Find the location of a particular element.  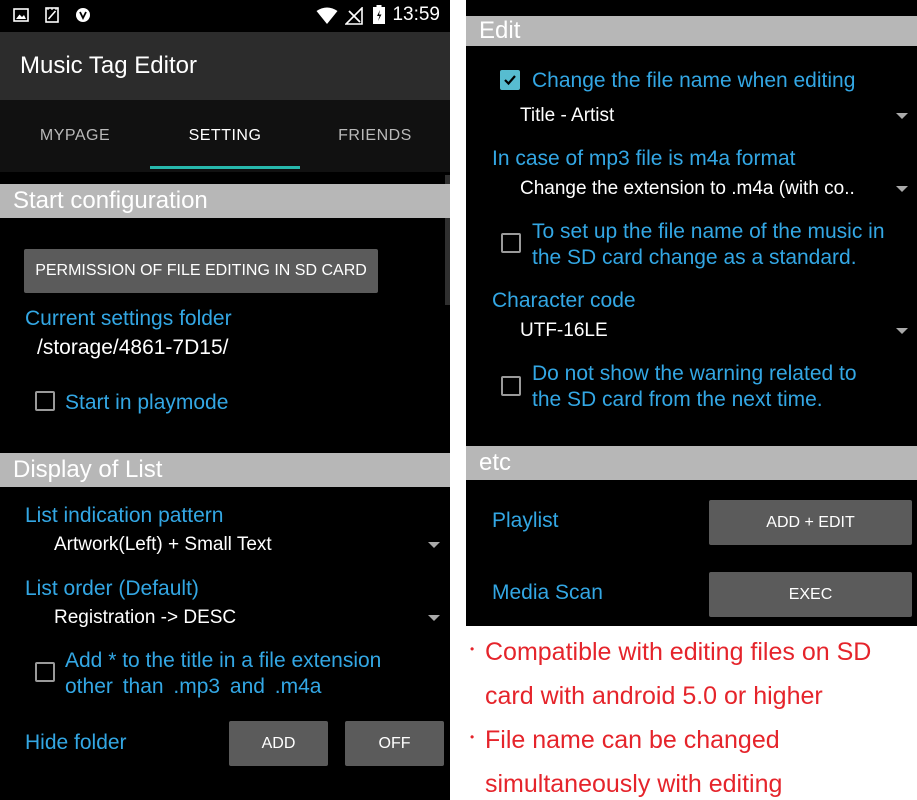

warning-checkbox is located at coordinates (511, 386).